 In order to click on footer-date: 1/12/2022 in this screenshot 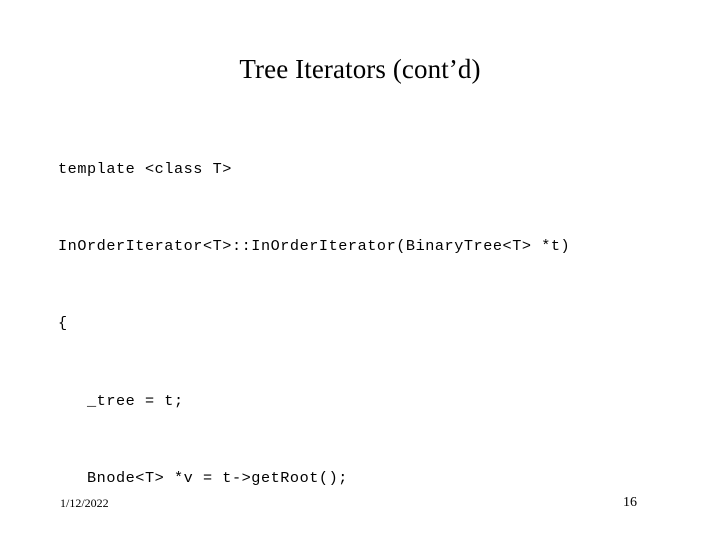, I will do `click(84, 503)`.